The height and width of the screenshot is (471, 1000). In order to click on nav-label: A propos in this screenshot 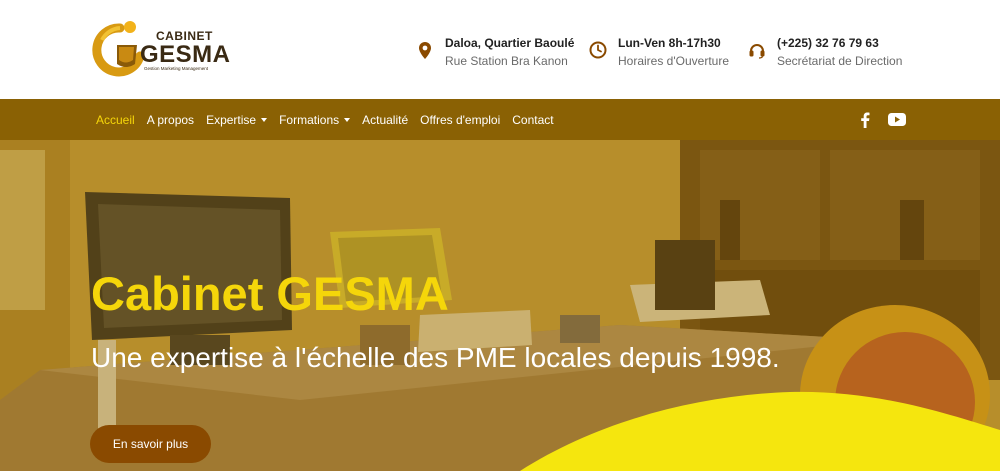, I will do `click(170, 119)`.